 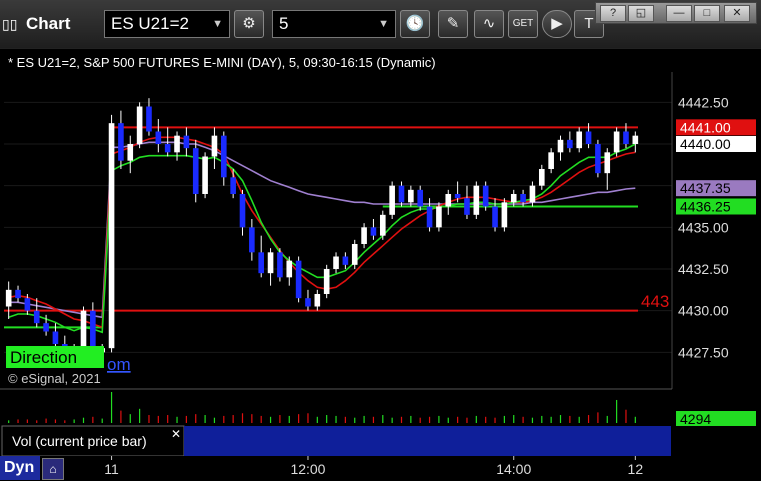 I want to click on gear-icon: ⚙, so click(x=249, y=24).